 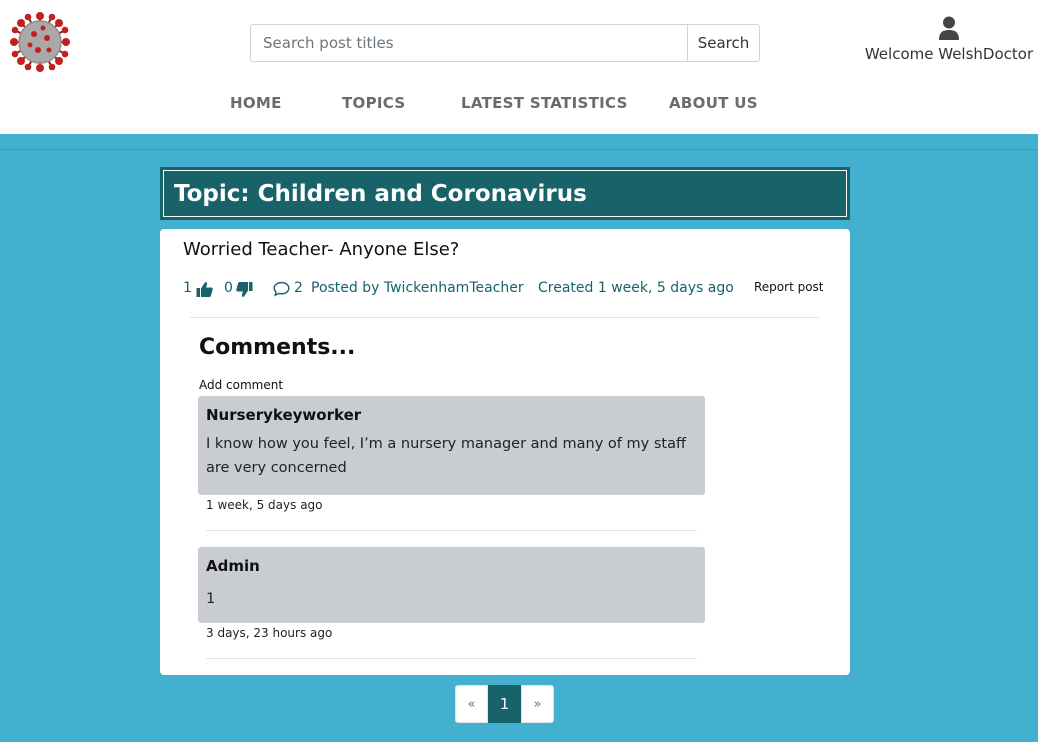 I want to click on welcome-text: Welcome WelshDoctor, so click(x=949, y=54).